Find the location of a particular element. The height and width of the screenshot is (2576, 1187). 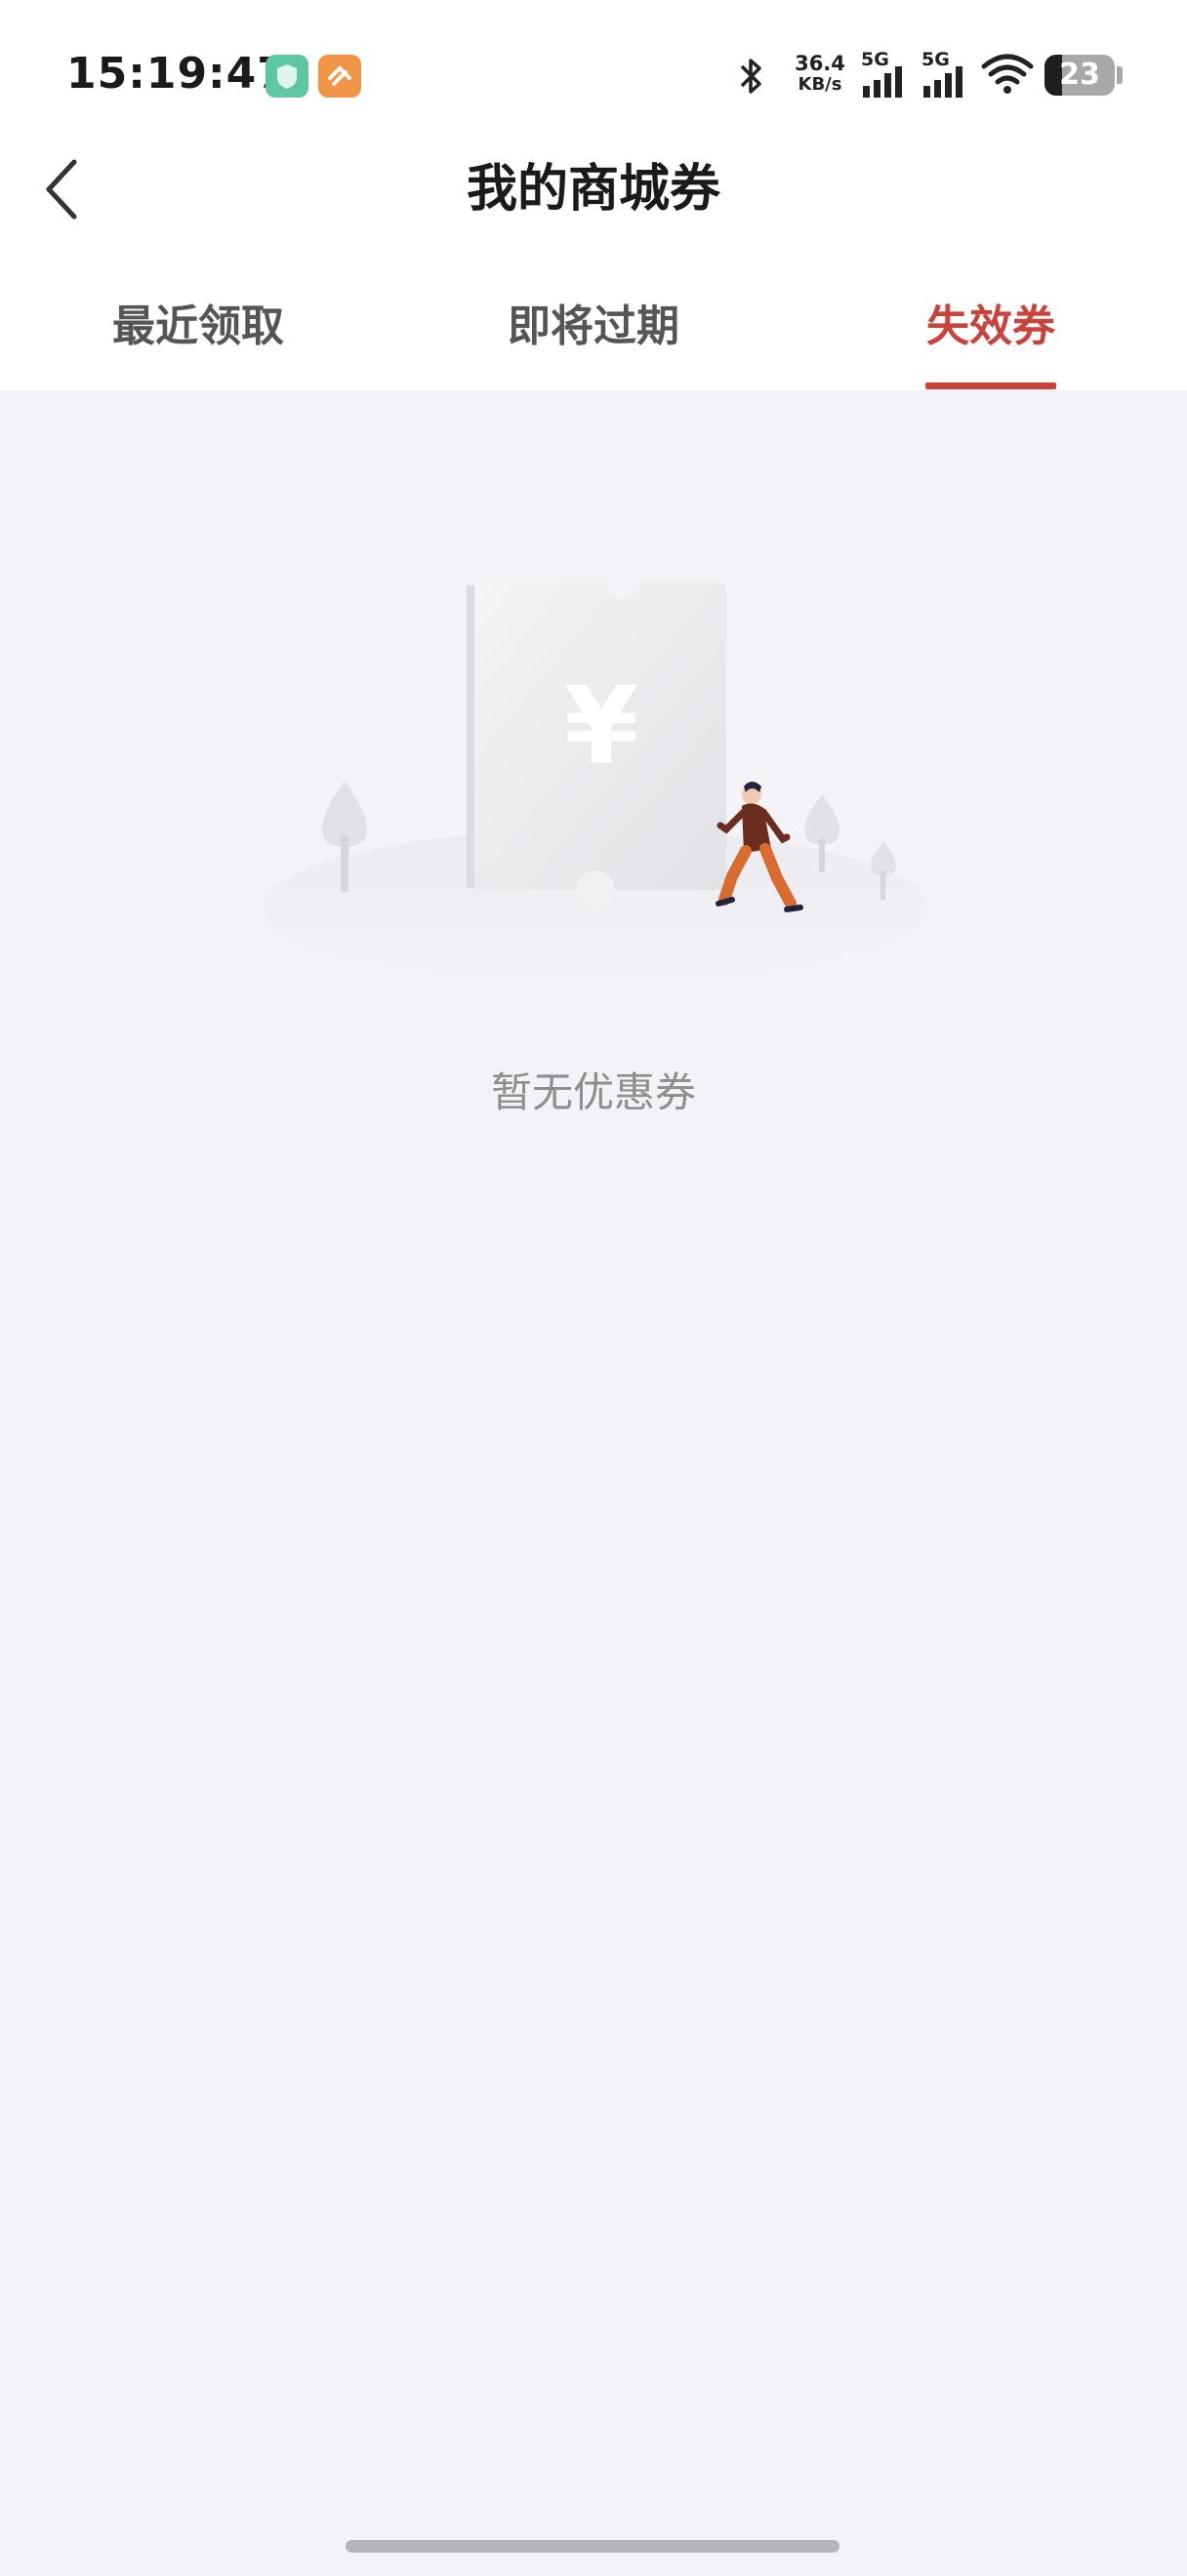

network-speed: 36.4 KB/s is located at coordinates (820, 74).